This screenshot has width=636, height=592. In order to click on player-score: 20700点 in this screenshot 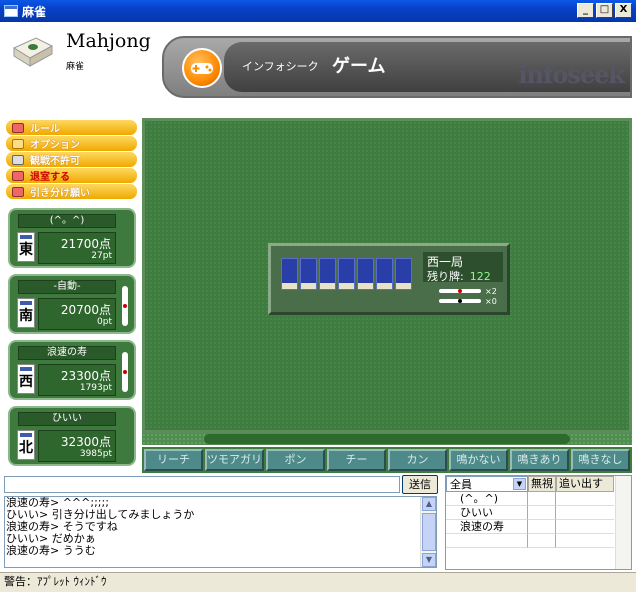, I will do `click(85, 310)`.